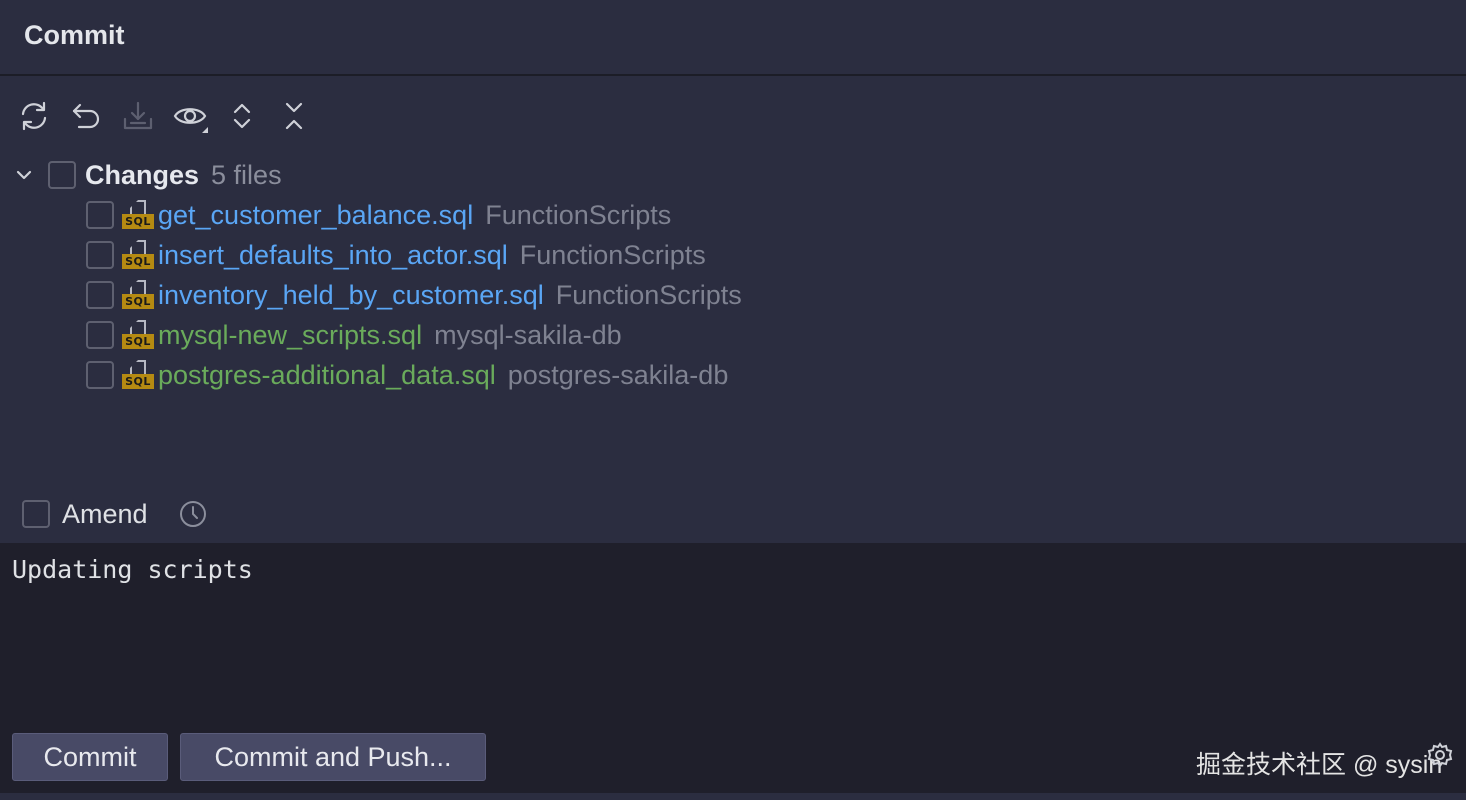 Image resolution: width=1466 pixels, height=800 pixels. I want to click on rollback-icon, so click(86, 116).